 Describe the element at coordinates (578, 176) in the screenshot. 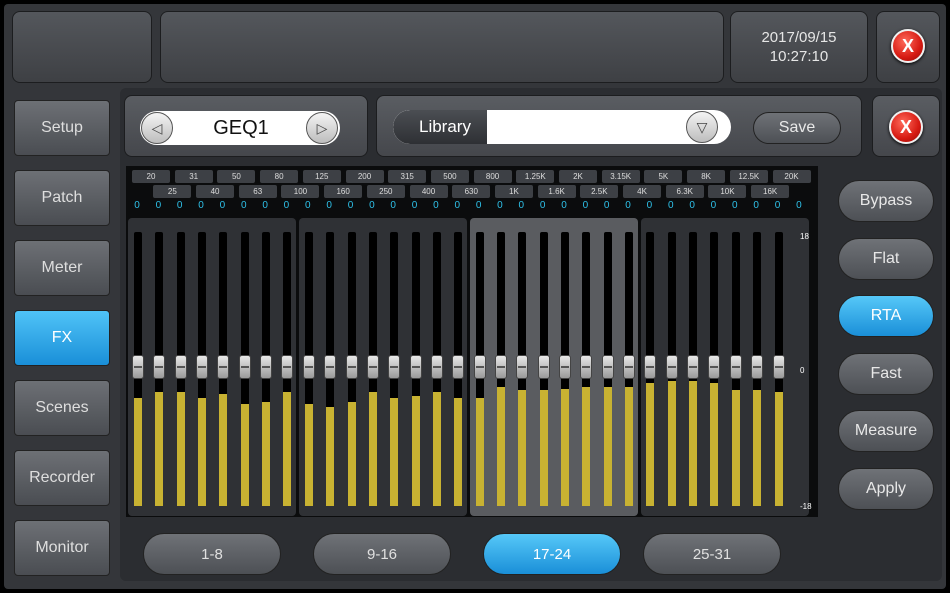

I see `freq-label: 2K` at that location.